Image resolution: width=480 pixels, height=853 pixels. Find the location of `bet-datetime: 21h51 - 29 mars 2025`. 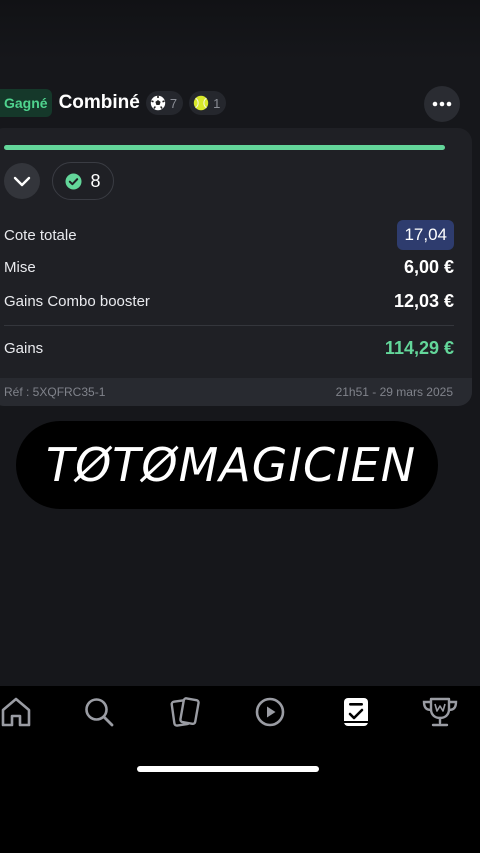

bet-datetime: 21h51 - 29 mars 2025 is located at coordinates (394, 392).